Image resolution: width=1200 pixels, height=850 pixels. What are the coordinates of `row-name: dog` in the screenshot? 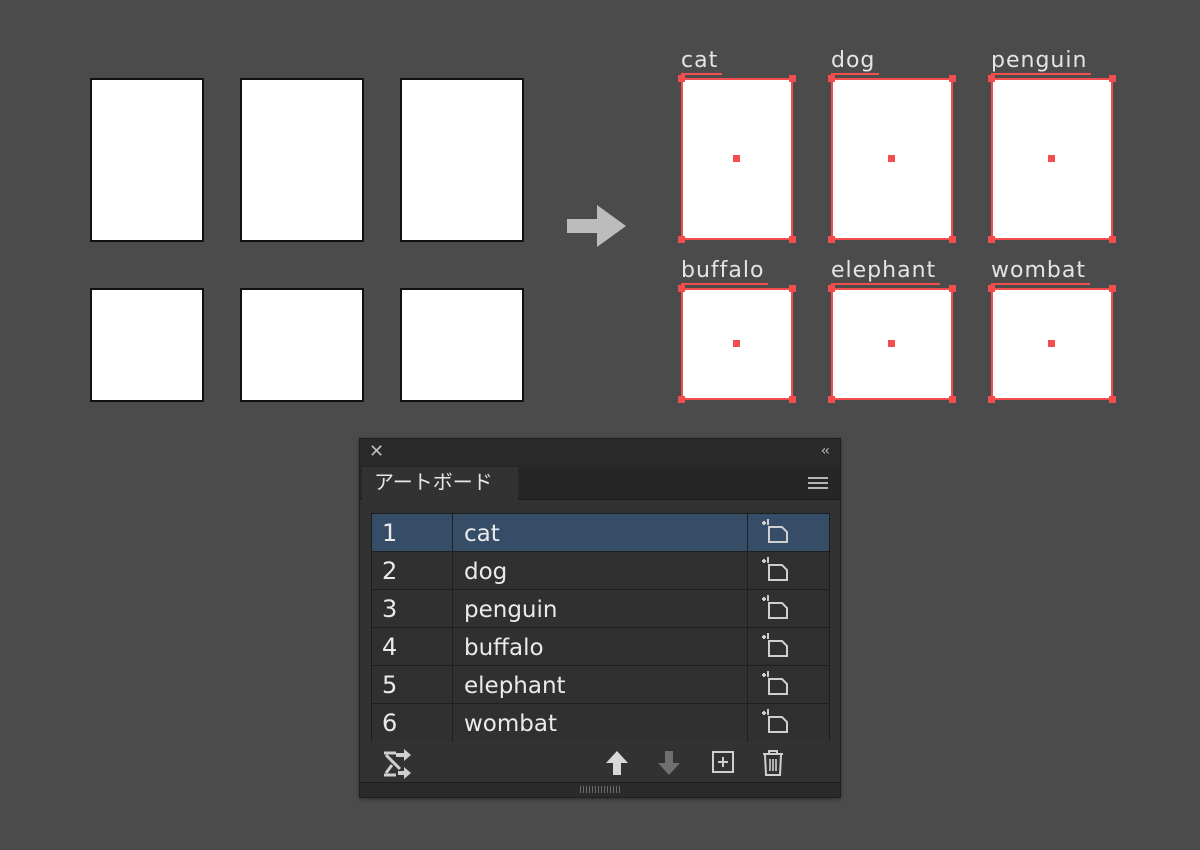 It's located at (601, 570).